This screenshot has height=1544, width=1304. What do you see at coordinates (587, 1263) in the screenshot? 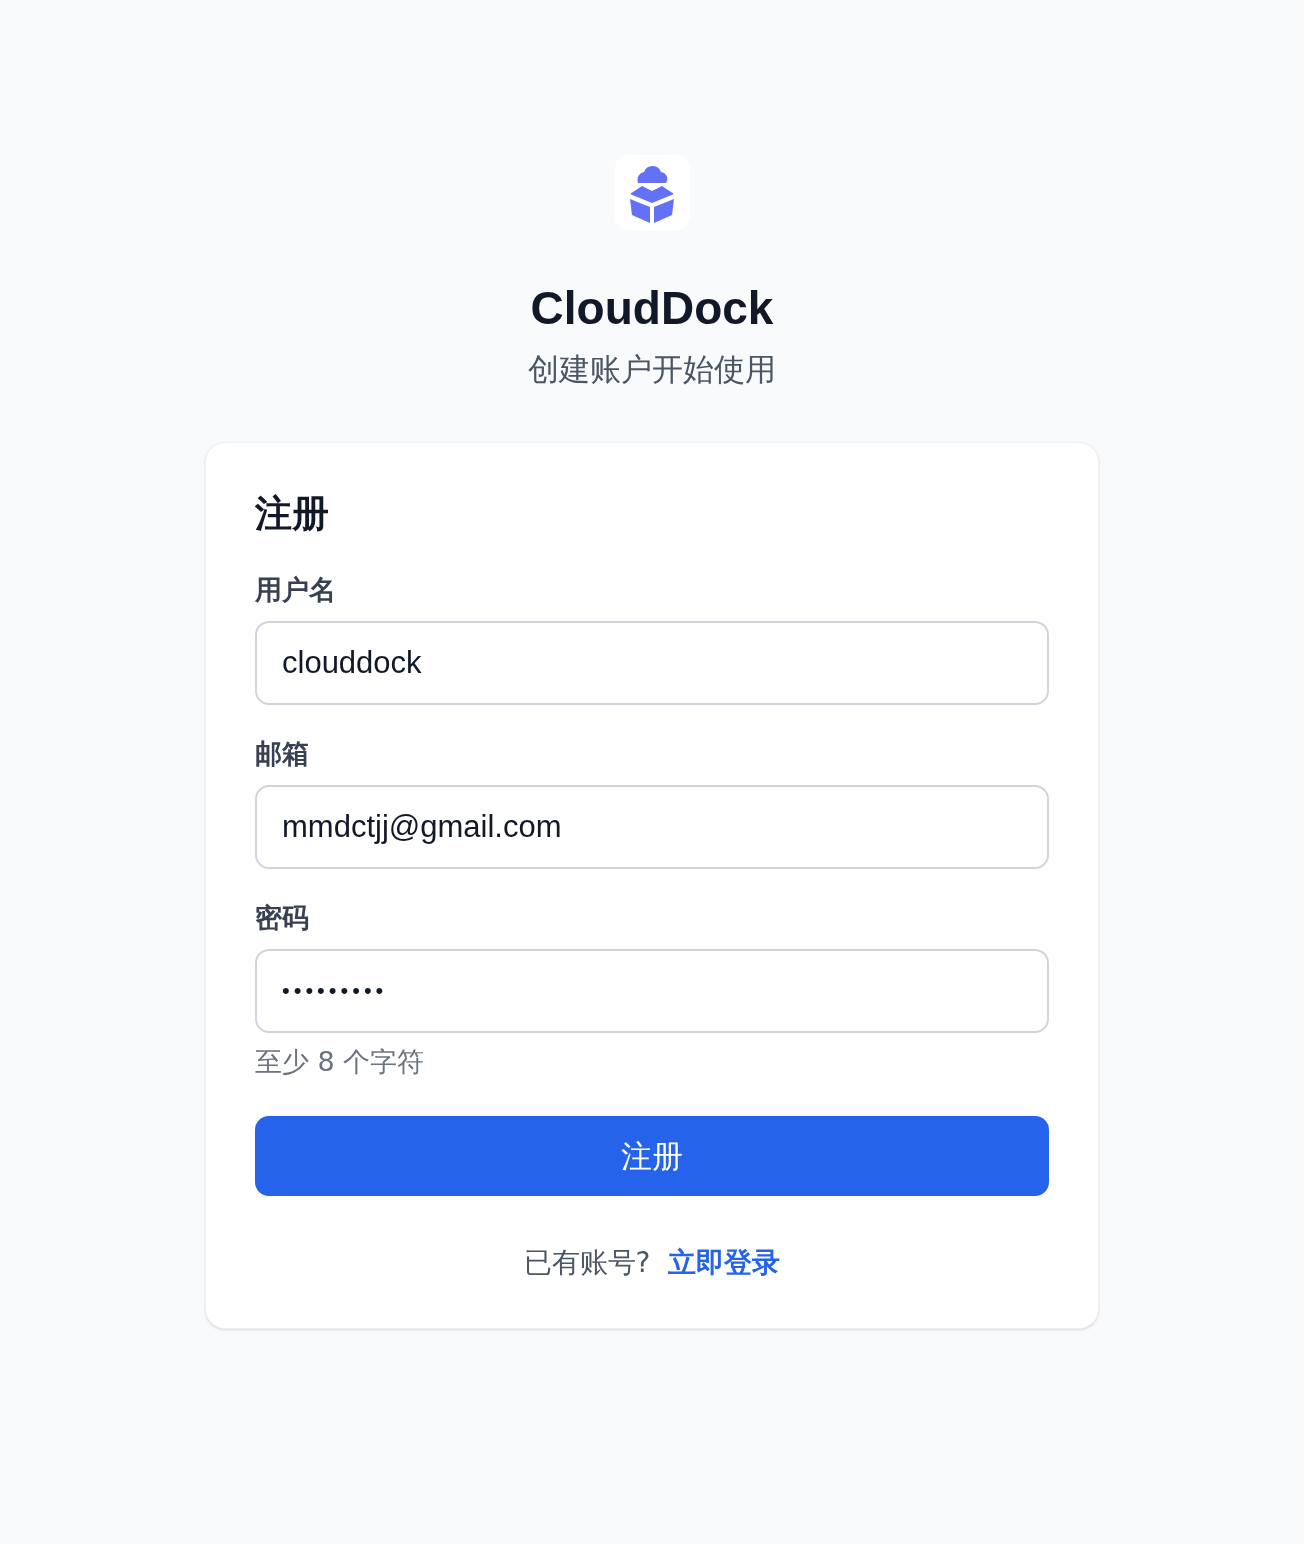
I see `footer-text: 已有账号?` at bounding box center [587, 1263].